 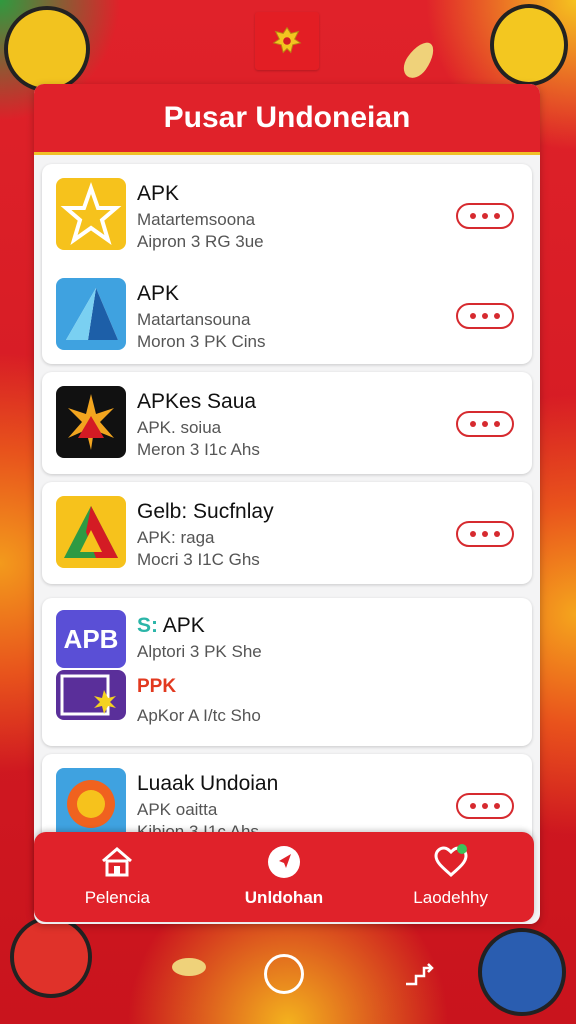 What do you see at coordinates (198, 559) in the screenshot?
I see `app-meta: Mocri 3 I1C Ghs` at bounding box center [198, 559].